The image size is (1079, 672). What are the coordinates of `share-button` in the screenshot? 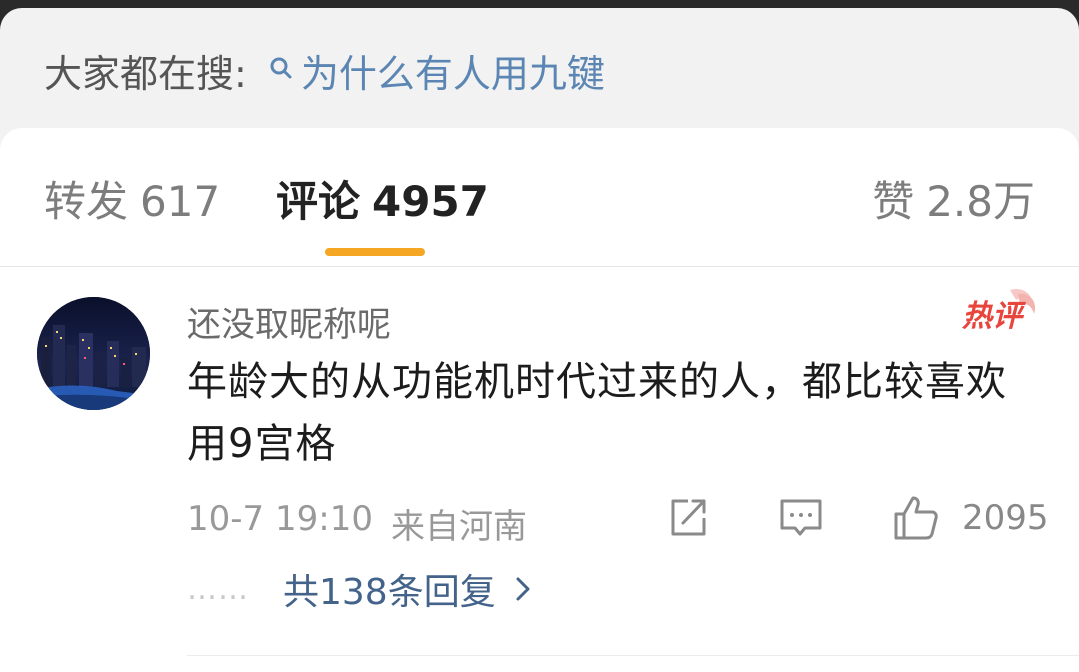 It's located at (688, 518).